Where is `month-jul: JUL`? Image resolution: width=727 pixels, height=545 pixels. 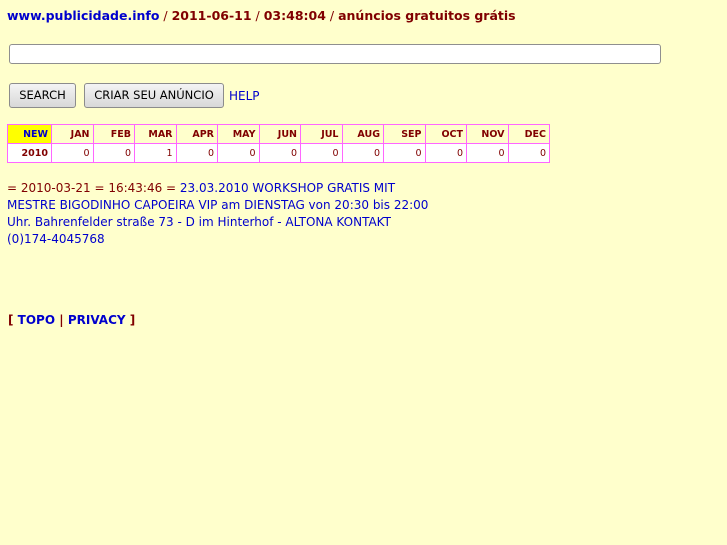
month-jul: JUL is located at coordinates (321, 134).